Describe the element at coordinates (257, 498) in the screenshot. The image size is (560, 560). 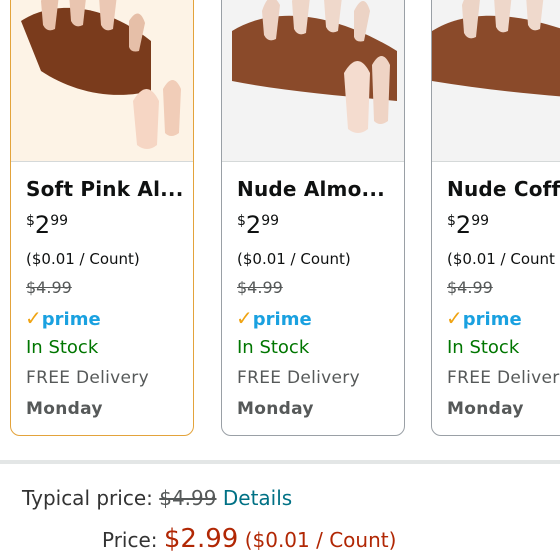
I see `details-link: Details` at that location.